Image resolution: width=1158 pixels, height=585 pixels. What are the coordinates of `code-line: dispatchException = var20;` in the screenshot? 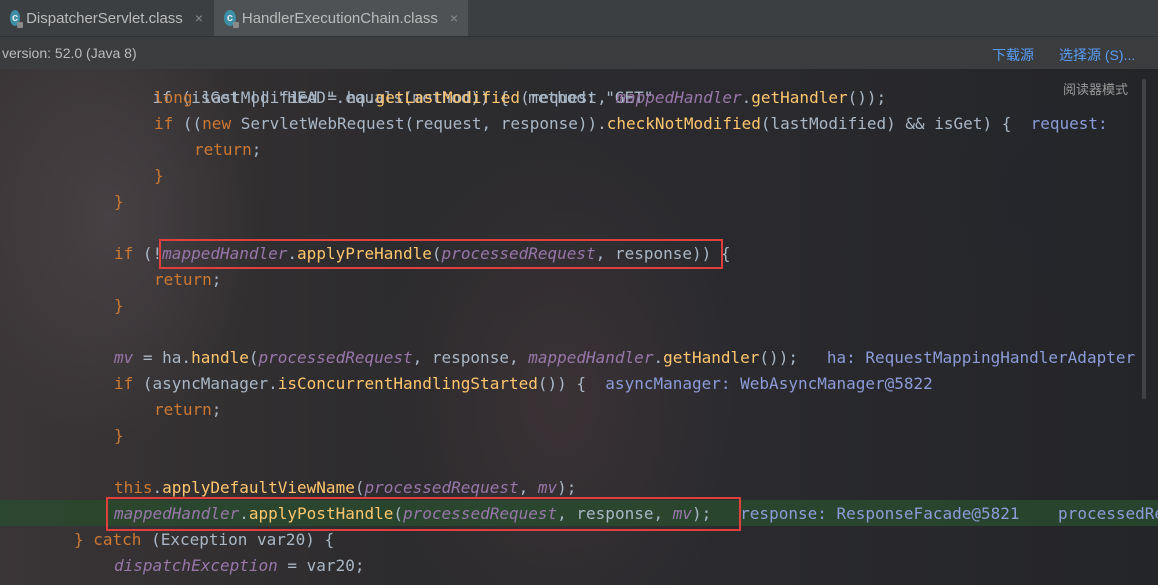 It's located at (239, 565).